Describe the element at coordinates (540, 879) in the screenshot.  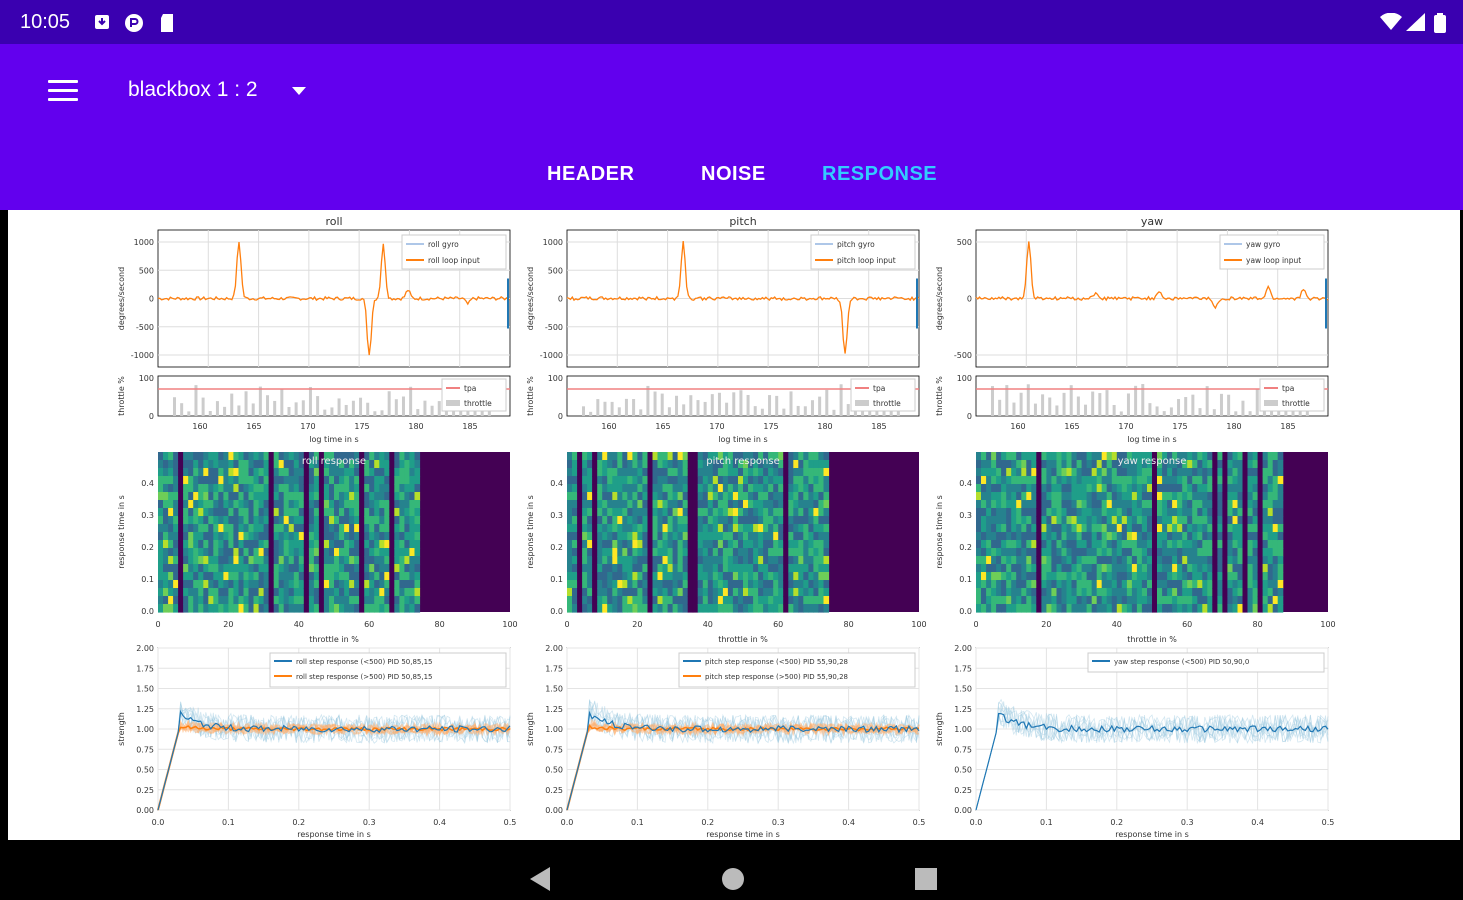
I see `back-button-icon` at that location.